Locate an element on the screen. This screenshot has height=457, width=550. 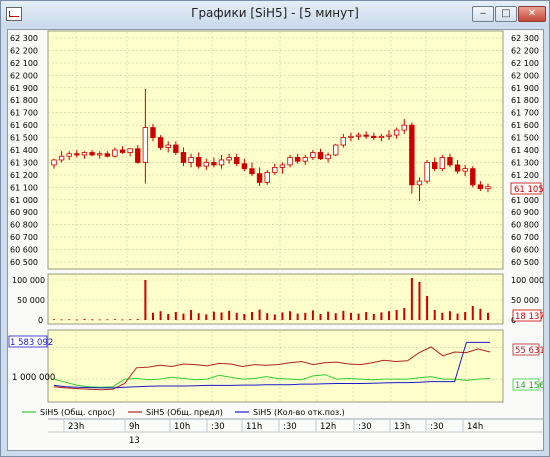
price-tick-right: 61 600 is located at coordinates (525, 125).